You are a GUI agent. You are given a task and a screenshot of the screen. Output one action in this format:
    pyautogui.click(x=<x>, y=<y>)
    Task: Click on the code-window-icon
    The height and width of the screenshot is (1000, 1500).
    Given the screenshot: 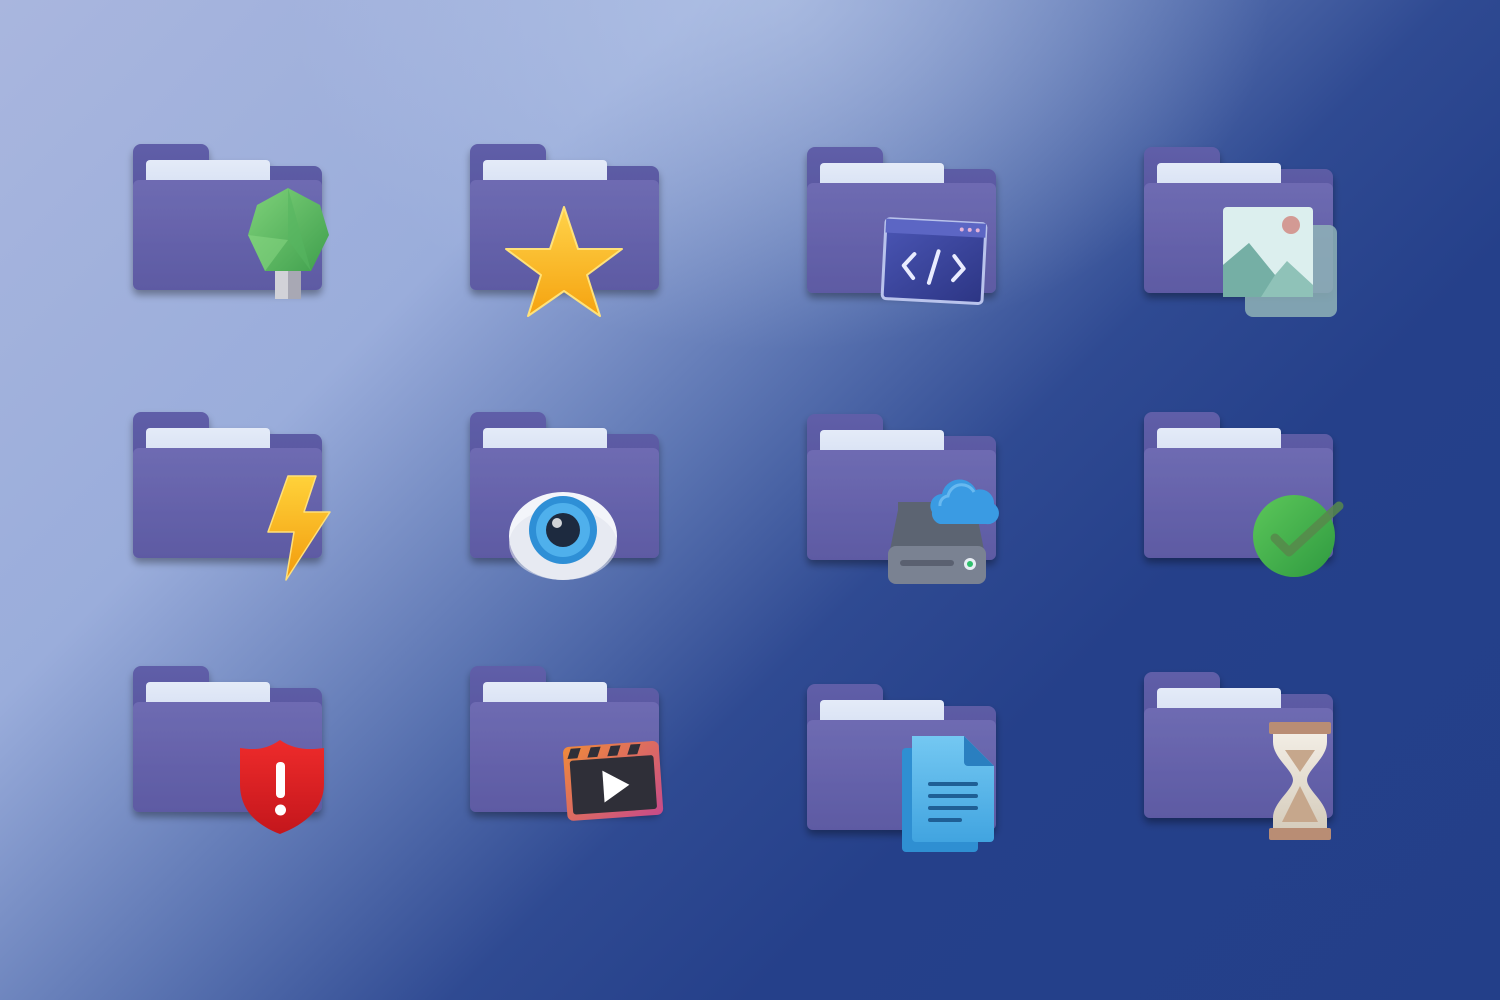 What is the action you would take?
    pyautogui.click(x=935, y=263)
    